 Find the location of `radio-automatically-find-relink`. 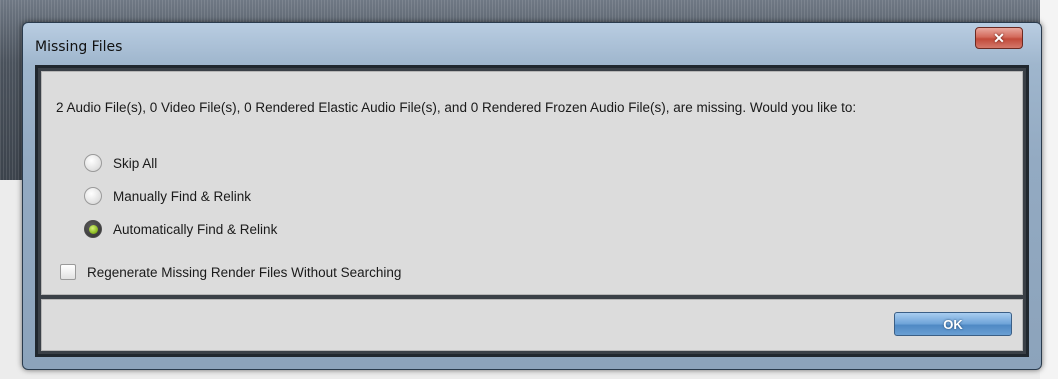

radio-automatically-find-relink is located at coordinates (93, 229).